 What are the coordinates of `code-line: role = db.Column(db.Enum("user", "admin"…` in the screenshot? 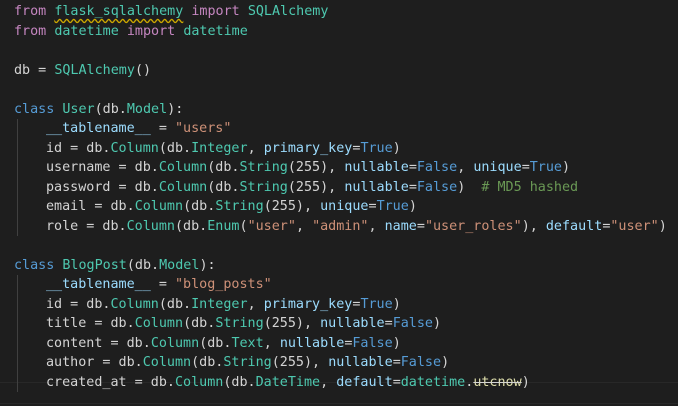 It's located at (346, 226).